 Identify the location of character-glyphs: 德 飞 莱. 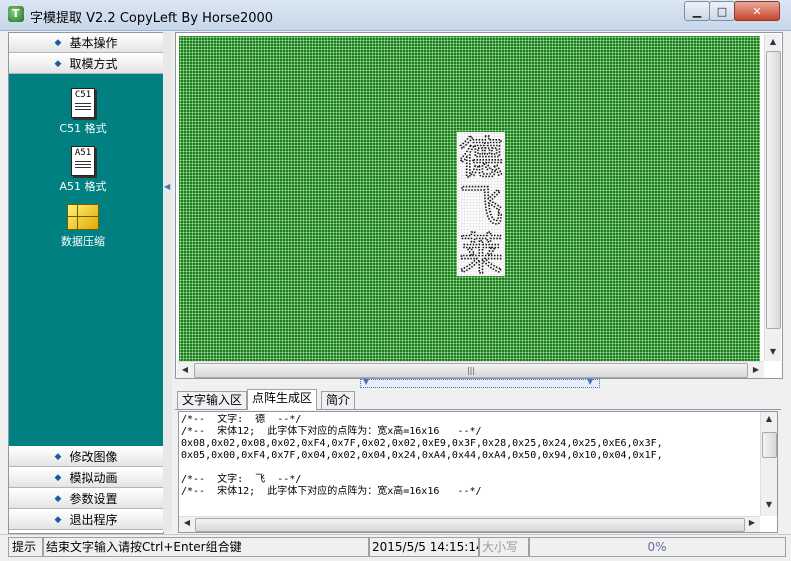
(481, 204).